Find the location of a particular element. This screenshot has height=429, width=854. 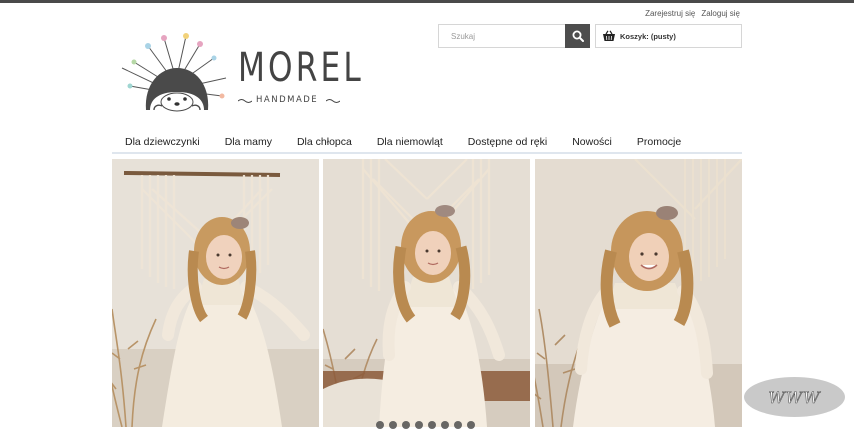

user-links: Zarejestruj się Zaloguj się is located at coordinates (692, 13).